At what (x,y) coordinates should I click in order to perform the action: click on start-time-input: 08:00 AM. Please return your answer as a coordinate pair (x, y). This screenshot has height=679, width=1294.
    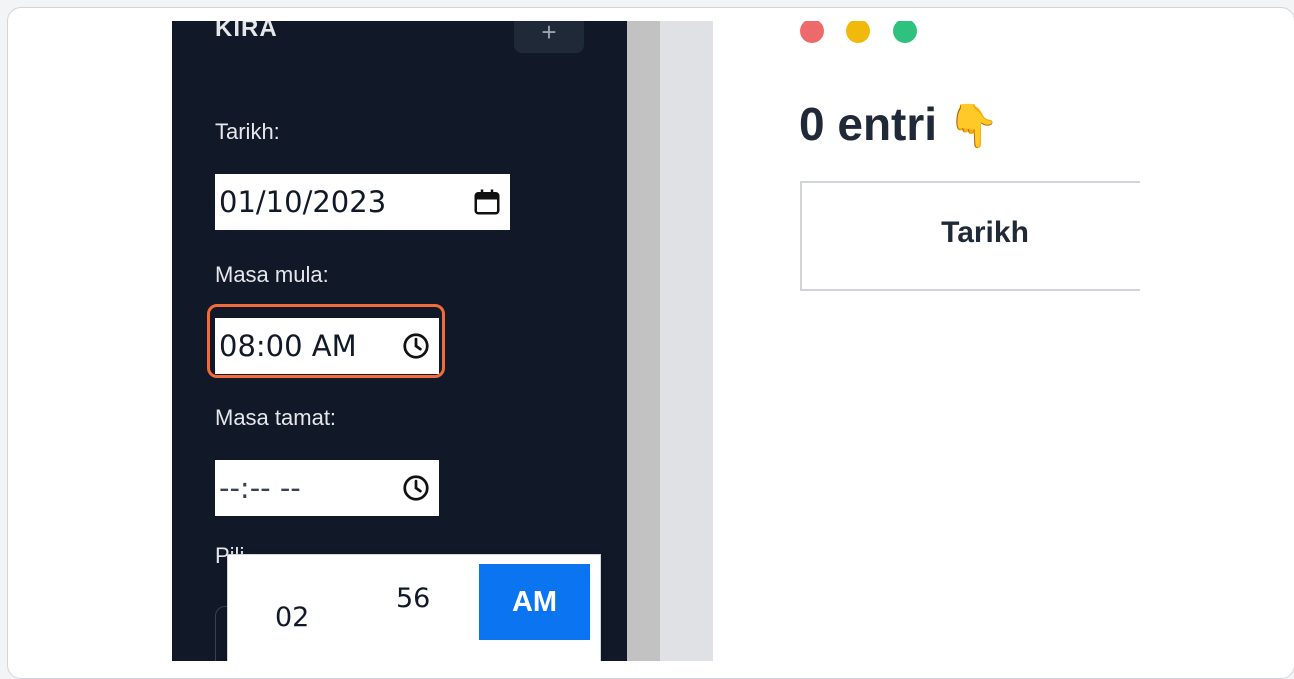
    Looking at the image, I should click on (327, 346).